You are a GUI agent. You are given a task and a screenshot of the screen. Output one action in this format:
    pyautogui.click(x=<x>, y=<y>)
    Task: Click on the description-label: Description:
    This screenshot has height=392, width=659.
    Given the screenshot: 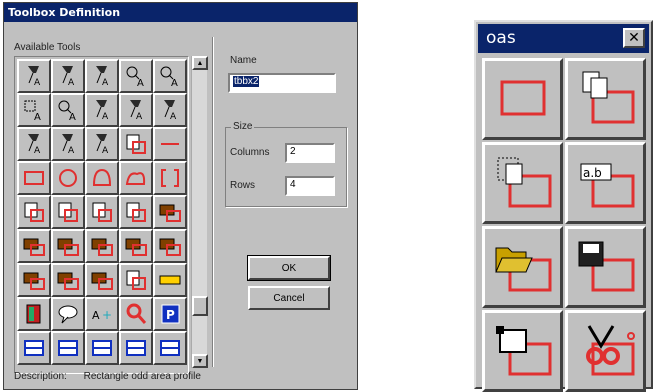 What is the action you would take?
    pyautogui.click(x=40, y=376)
    